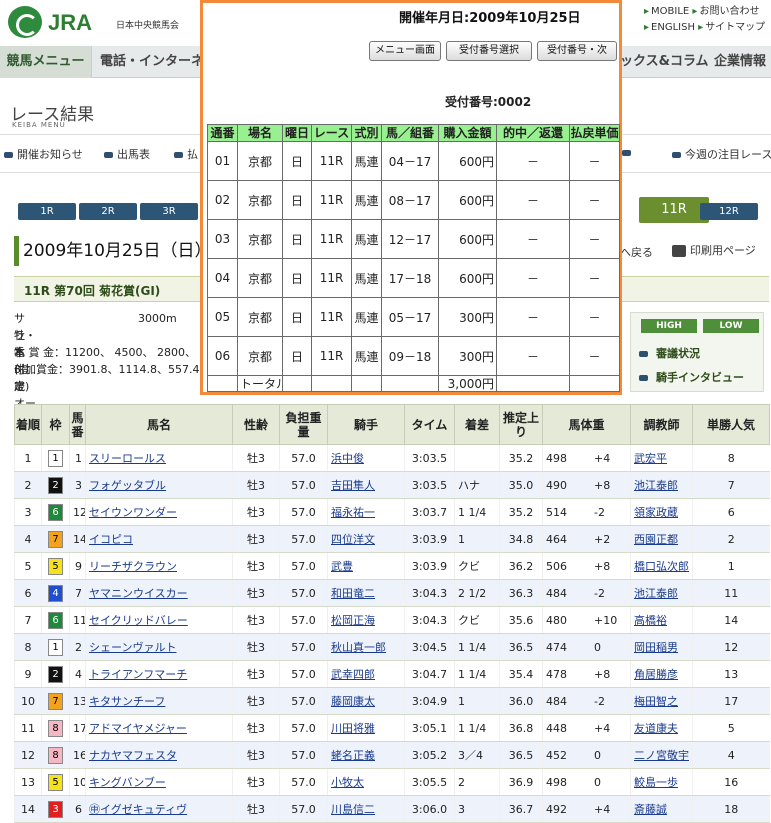 This screenshot has height=823, width=771. Describe the element at coordinates (127, 458) in the screenshot. I see `horse-name-link: スリーロールス` at that location.